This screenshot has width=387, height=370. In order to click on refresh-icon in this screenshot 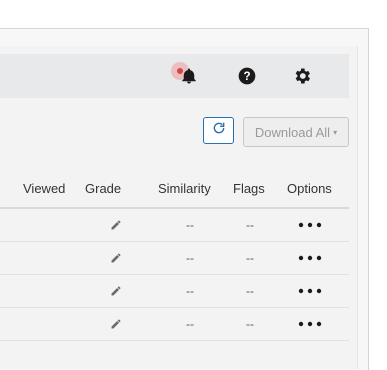, I will do `click(219, 130)`.